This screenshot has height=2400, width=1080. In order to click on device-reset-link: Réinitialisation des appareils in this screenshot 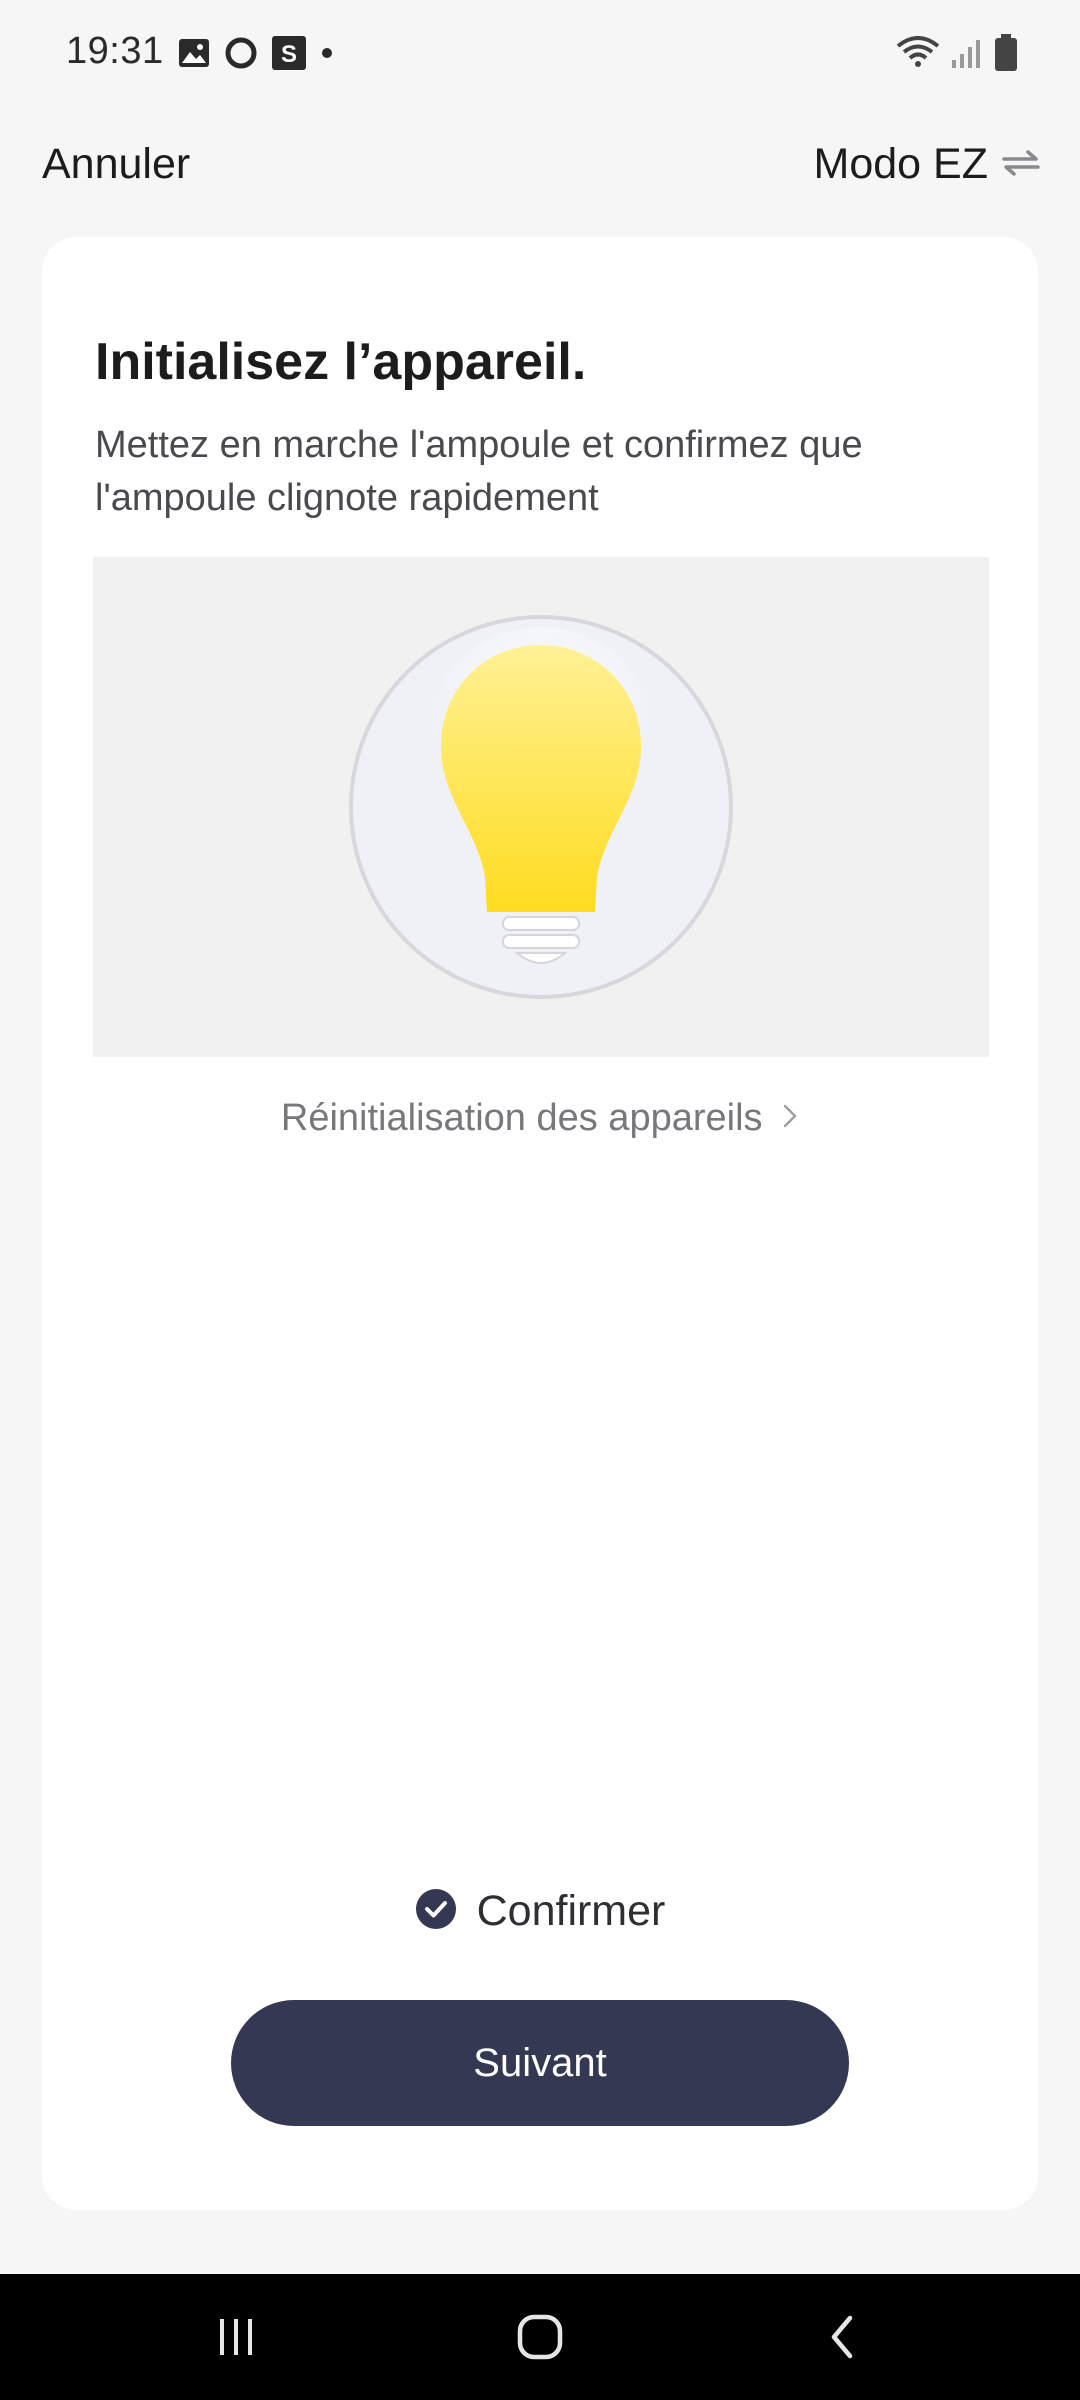, I will do `click(540, 1119)`.